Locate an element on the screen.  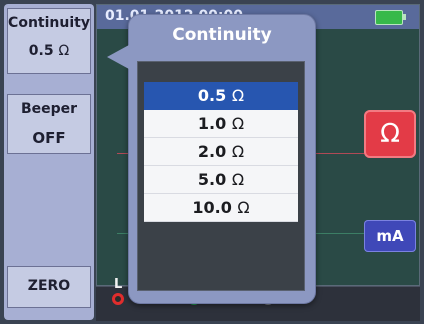
continuity-label: Continuity is located at coordinates (49, 23).